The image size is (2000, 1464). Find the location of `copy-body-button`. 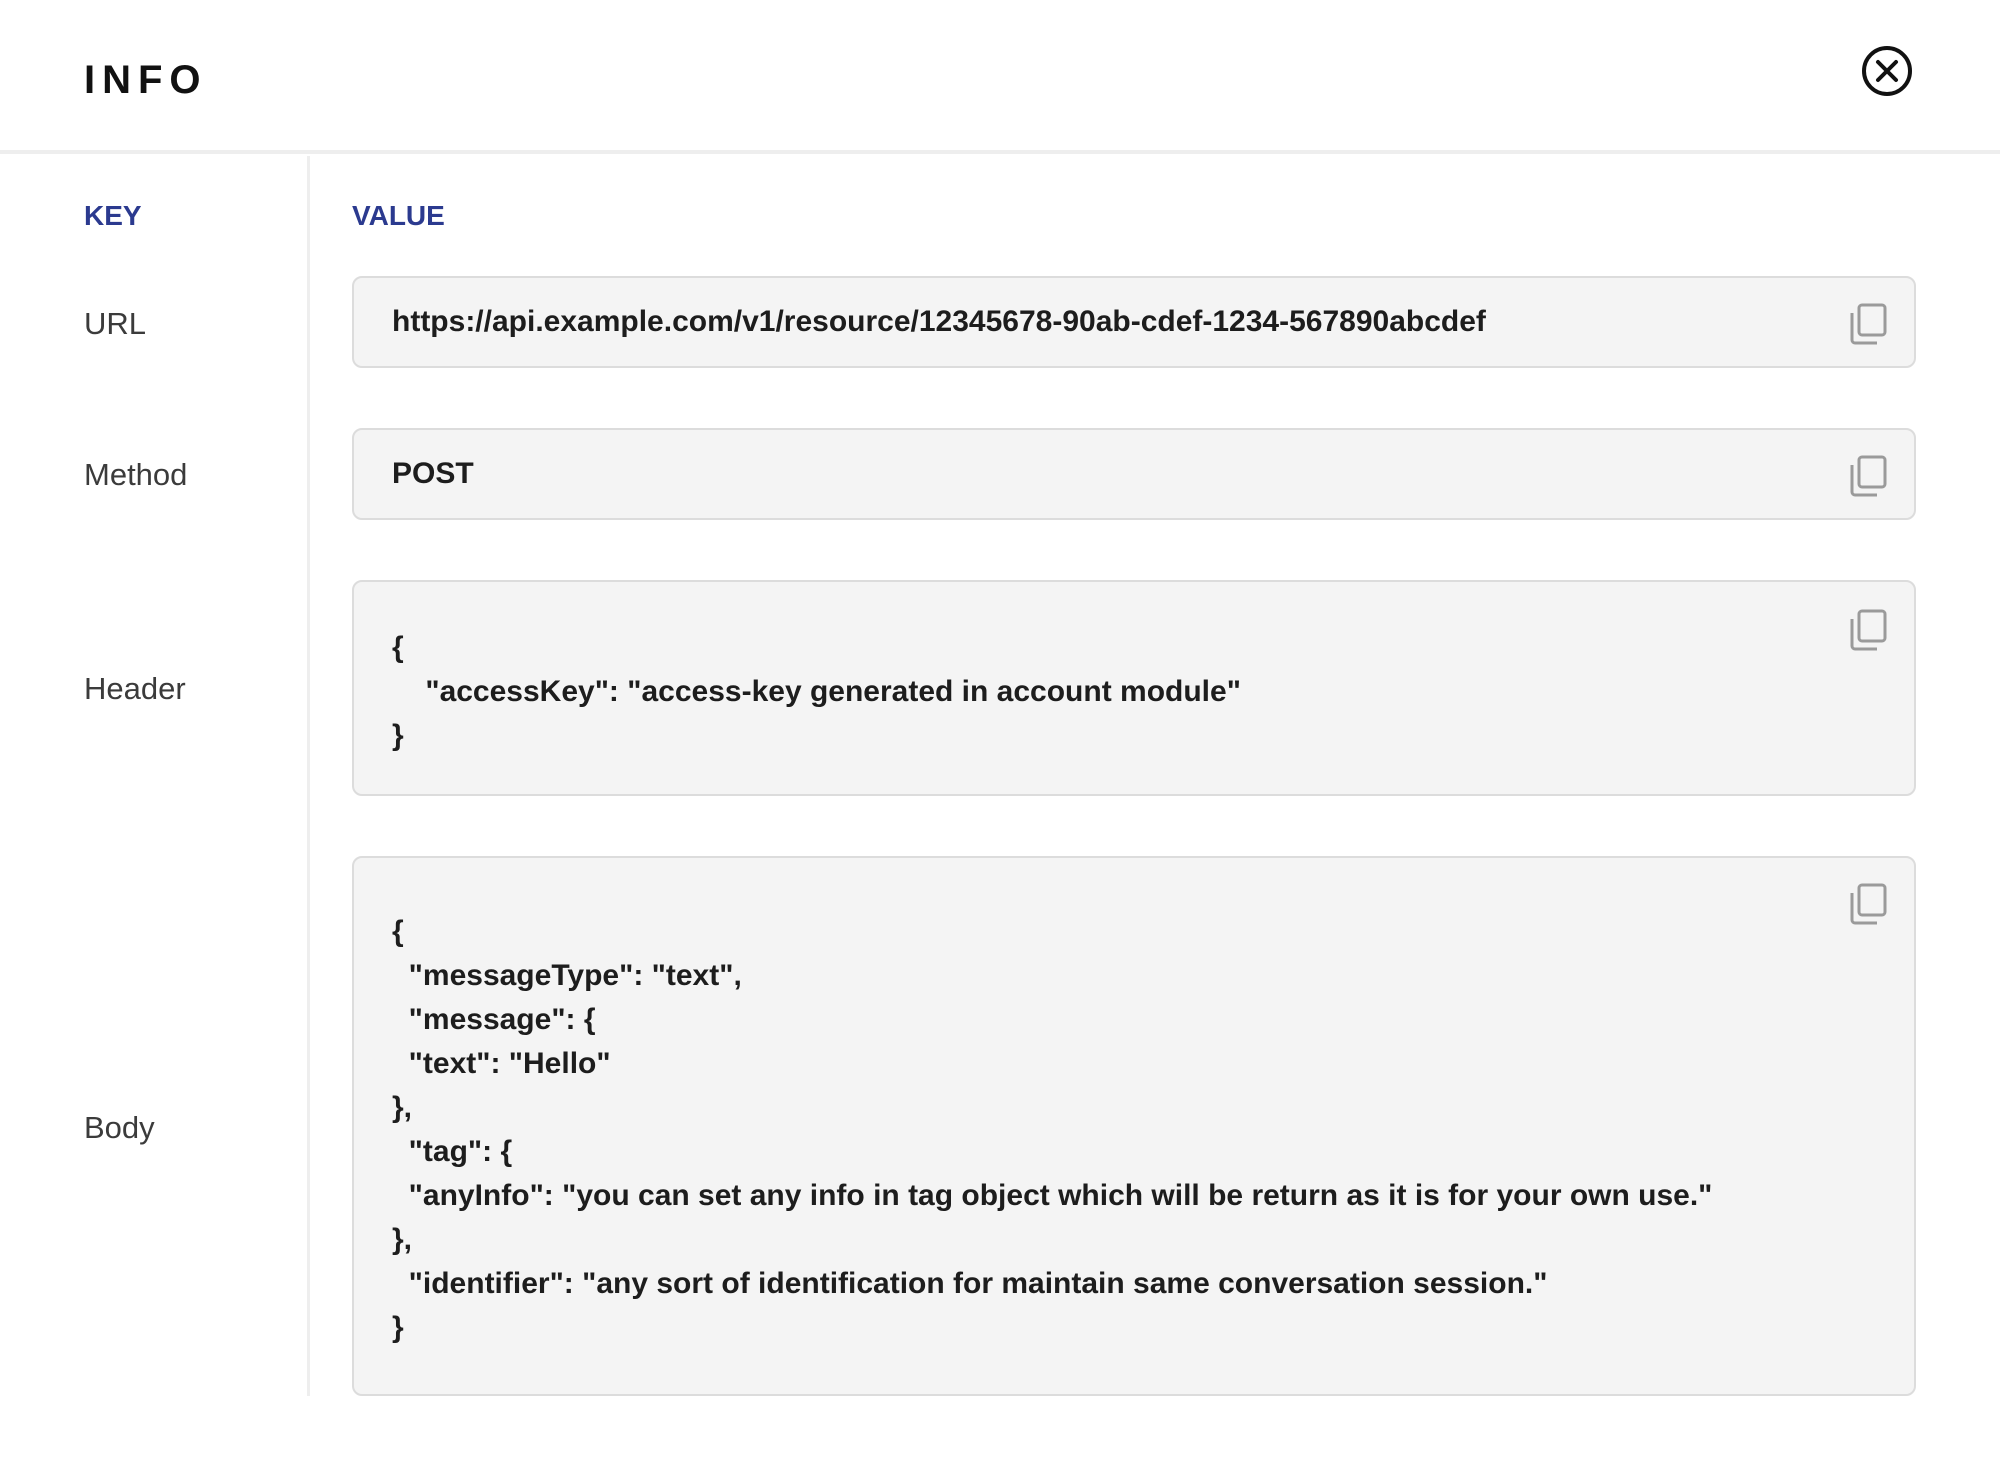

copy-body-button is located at coordinates (1868, 904).